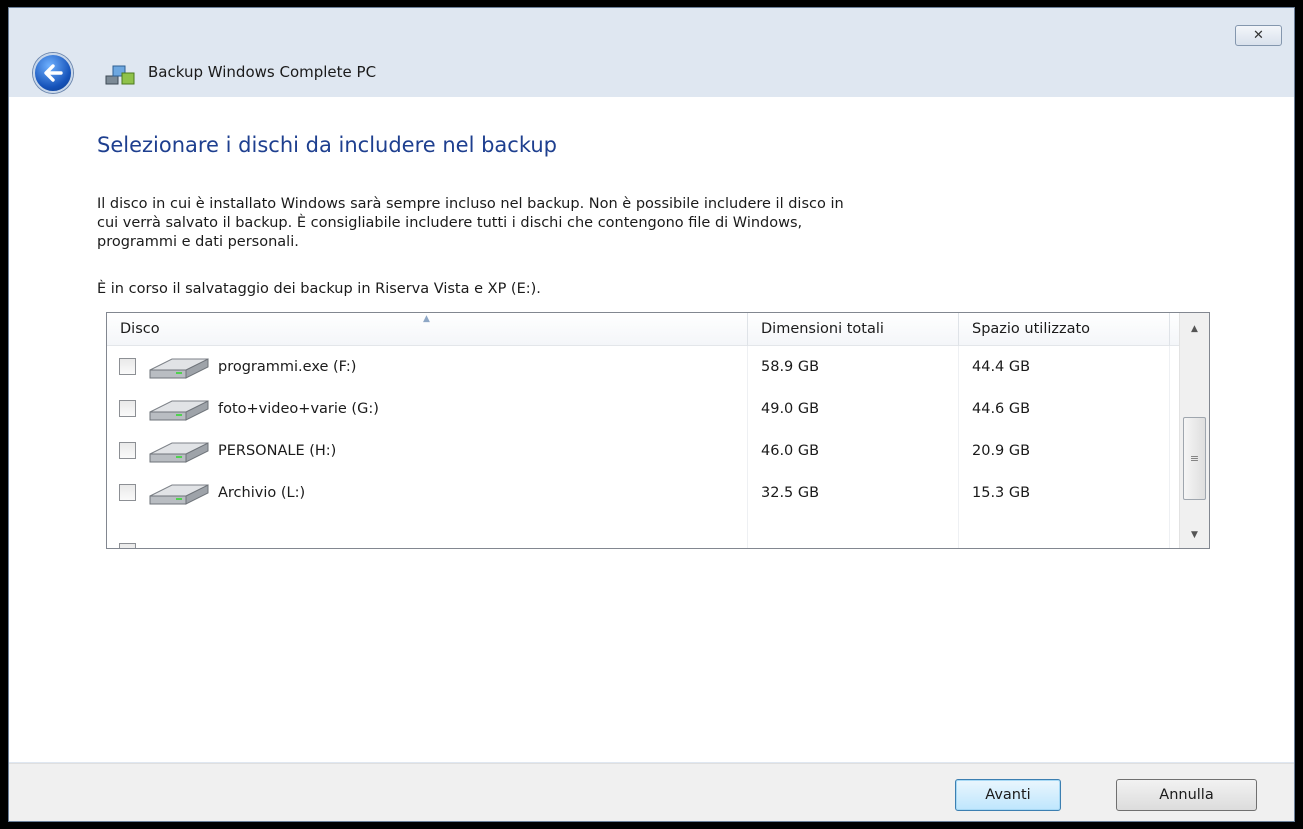  I want to click on wizard-footer: Avanti Annulla, so click(651, 792).